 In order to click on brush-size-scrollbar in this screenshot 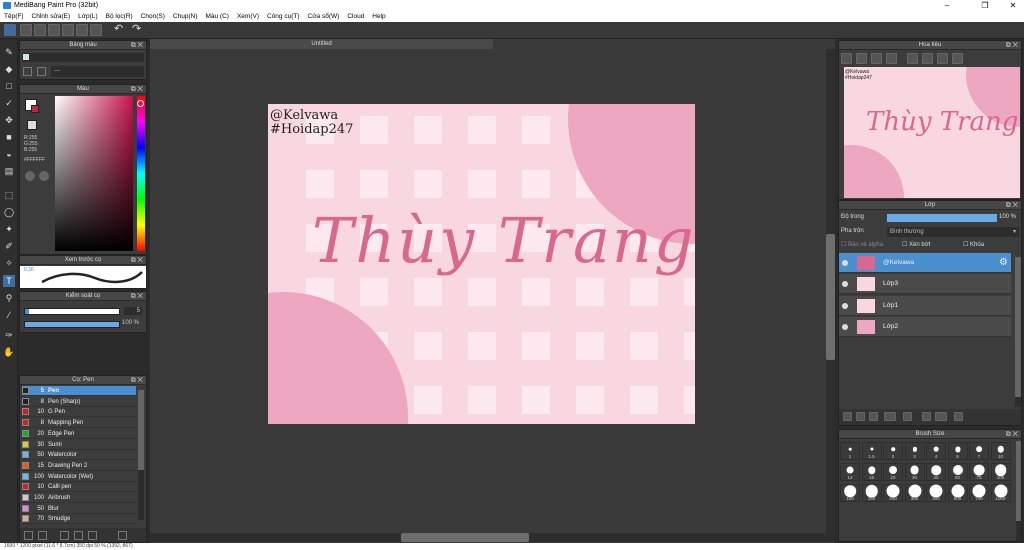, I will do `click(1018, 491)`.